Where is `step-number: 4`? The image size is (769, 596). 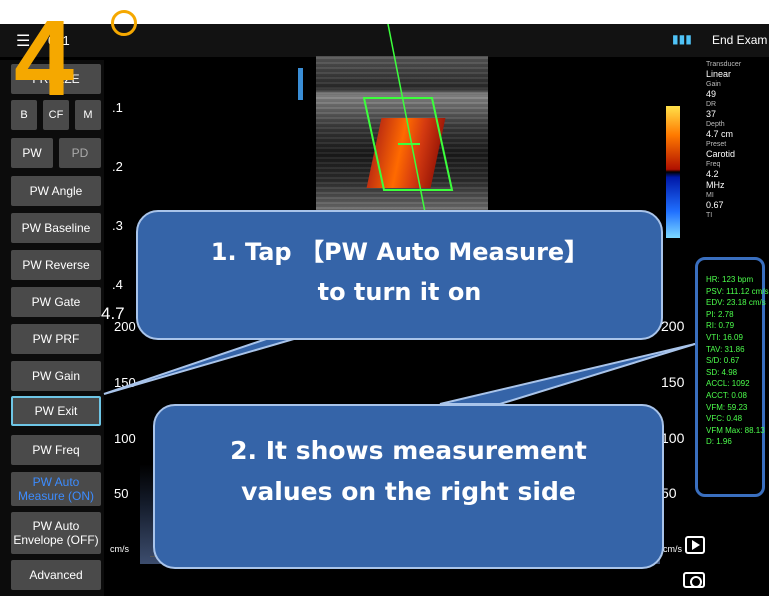 step-number: 4 is located at coordinates (44, 59).